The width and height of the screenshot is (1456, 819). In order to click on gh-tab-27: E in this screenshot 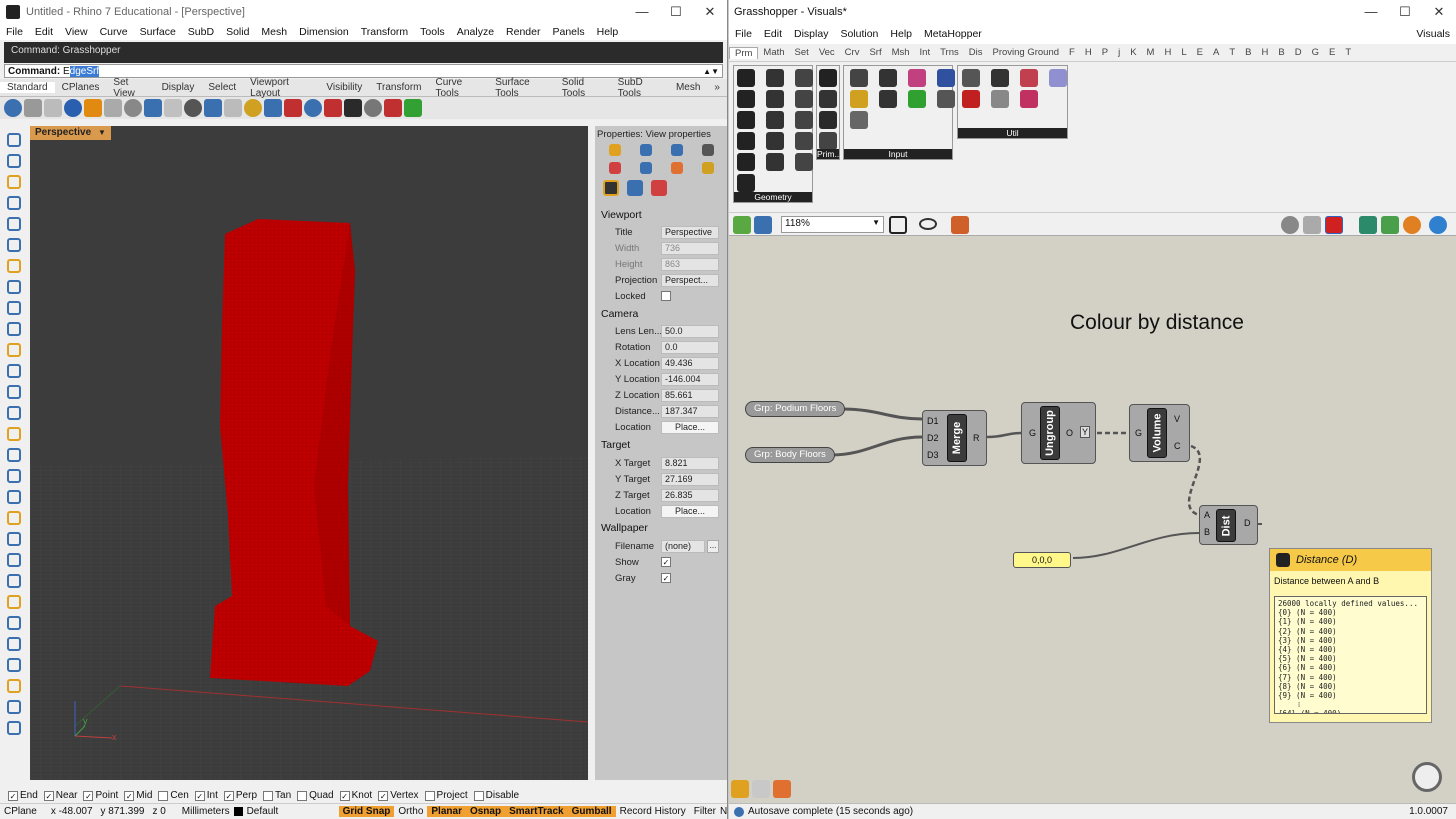, I will do `click(1332, 52)`.